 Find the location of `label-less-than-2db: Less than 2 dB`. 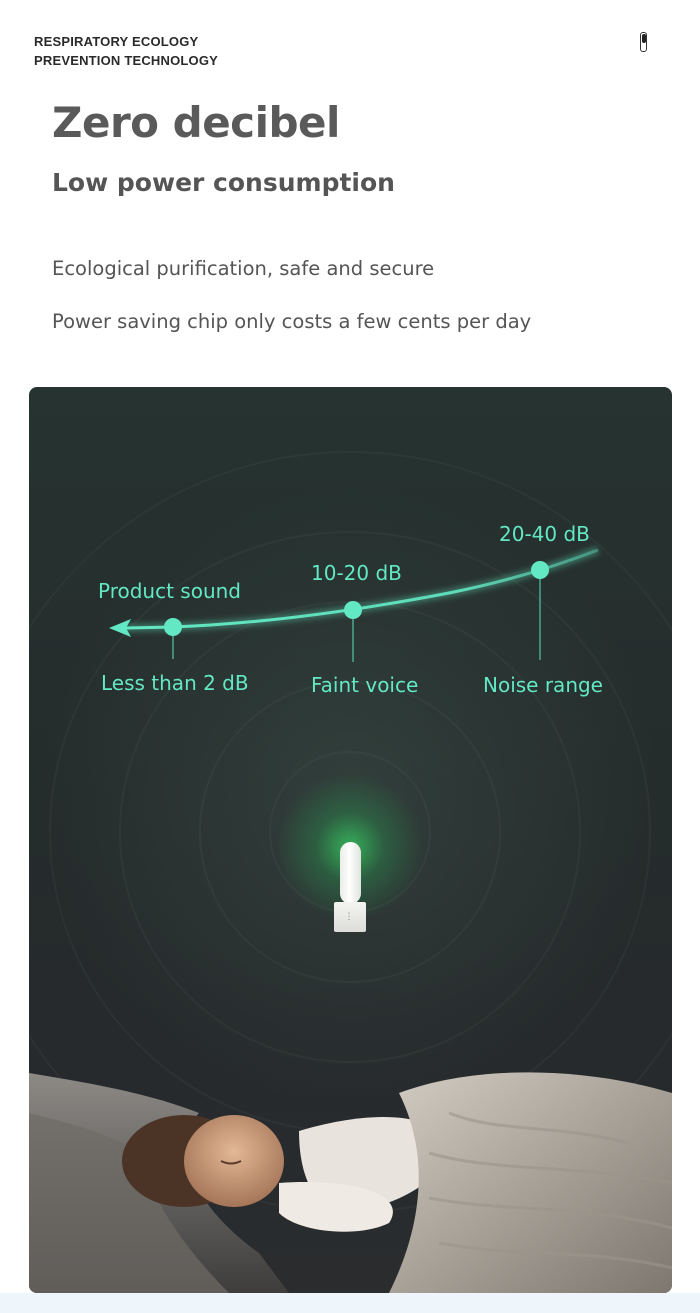

label-less-than-2db: Less than 2 dB is located at coordinates (175, 683).